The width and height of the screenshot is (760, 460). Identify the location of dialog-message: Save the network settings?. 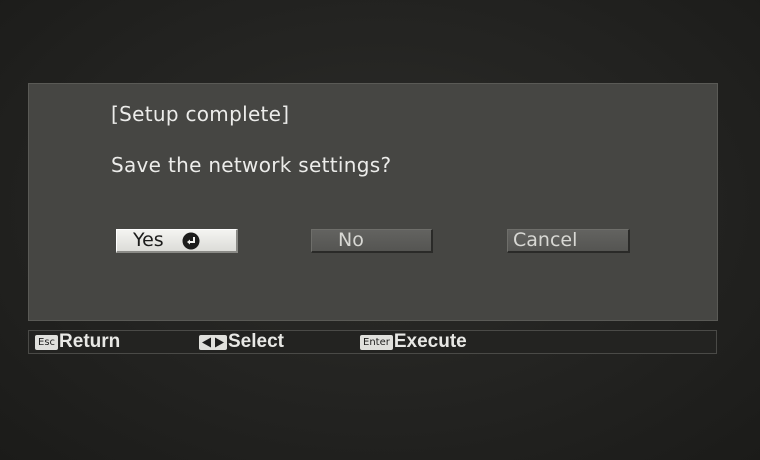
(251, 165).